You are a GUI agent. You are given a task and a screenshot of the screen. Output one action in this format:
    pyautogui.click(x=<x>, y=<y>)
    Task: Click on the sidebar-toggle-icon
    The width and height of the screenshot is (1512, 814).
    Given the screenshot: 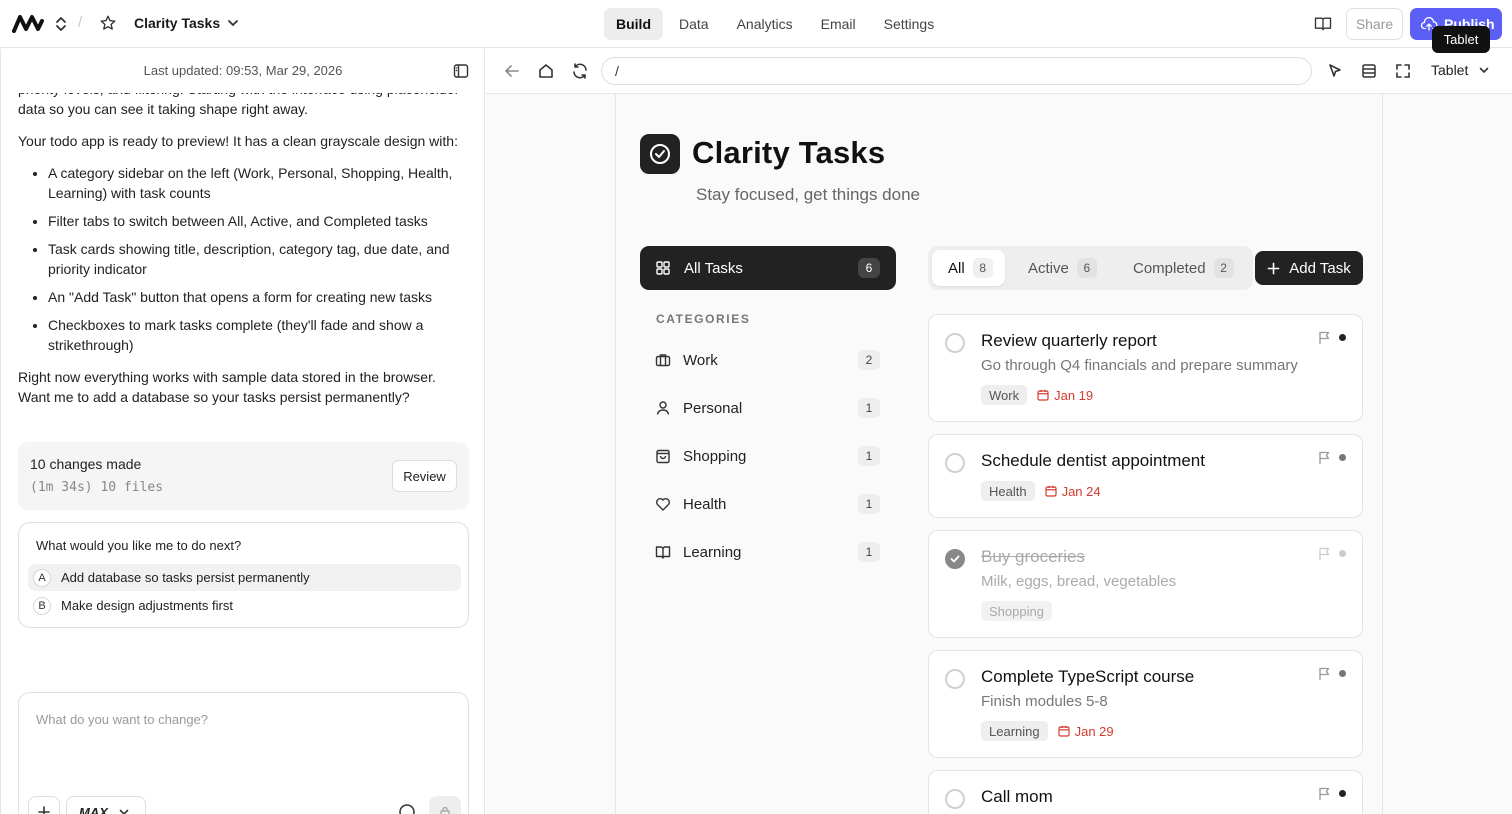 What is the action you would take?
    pyautogui.click(x=461, y=73)
    